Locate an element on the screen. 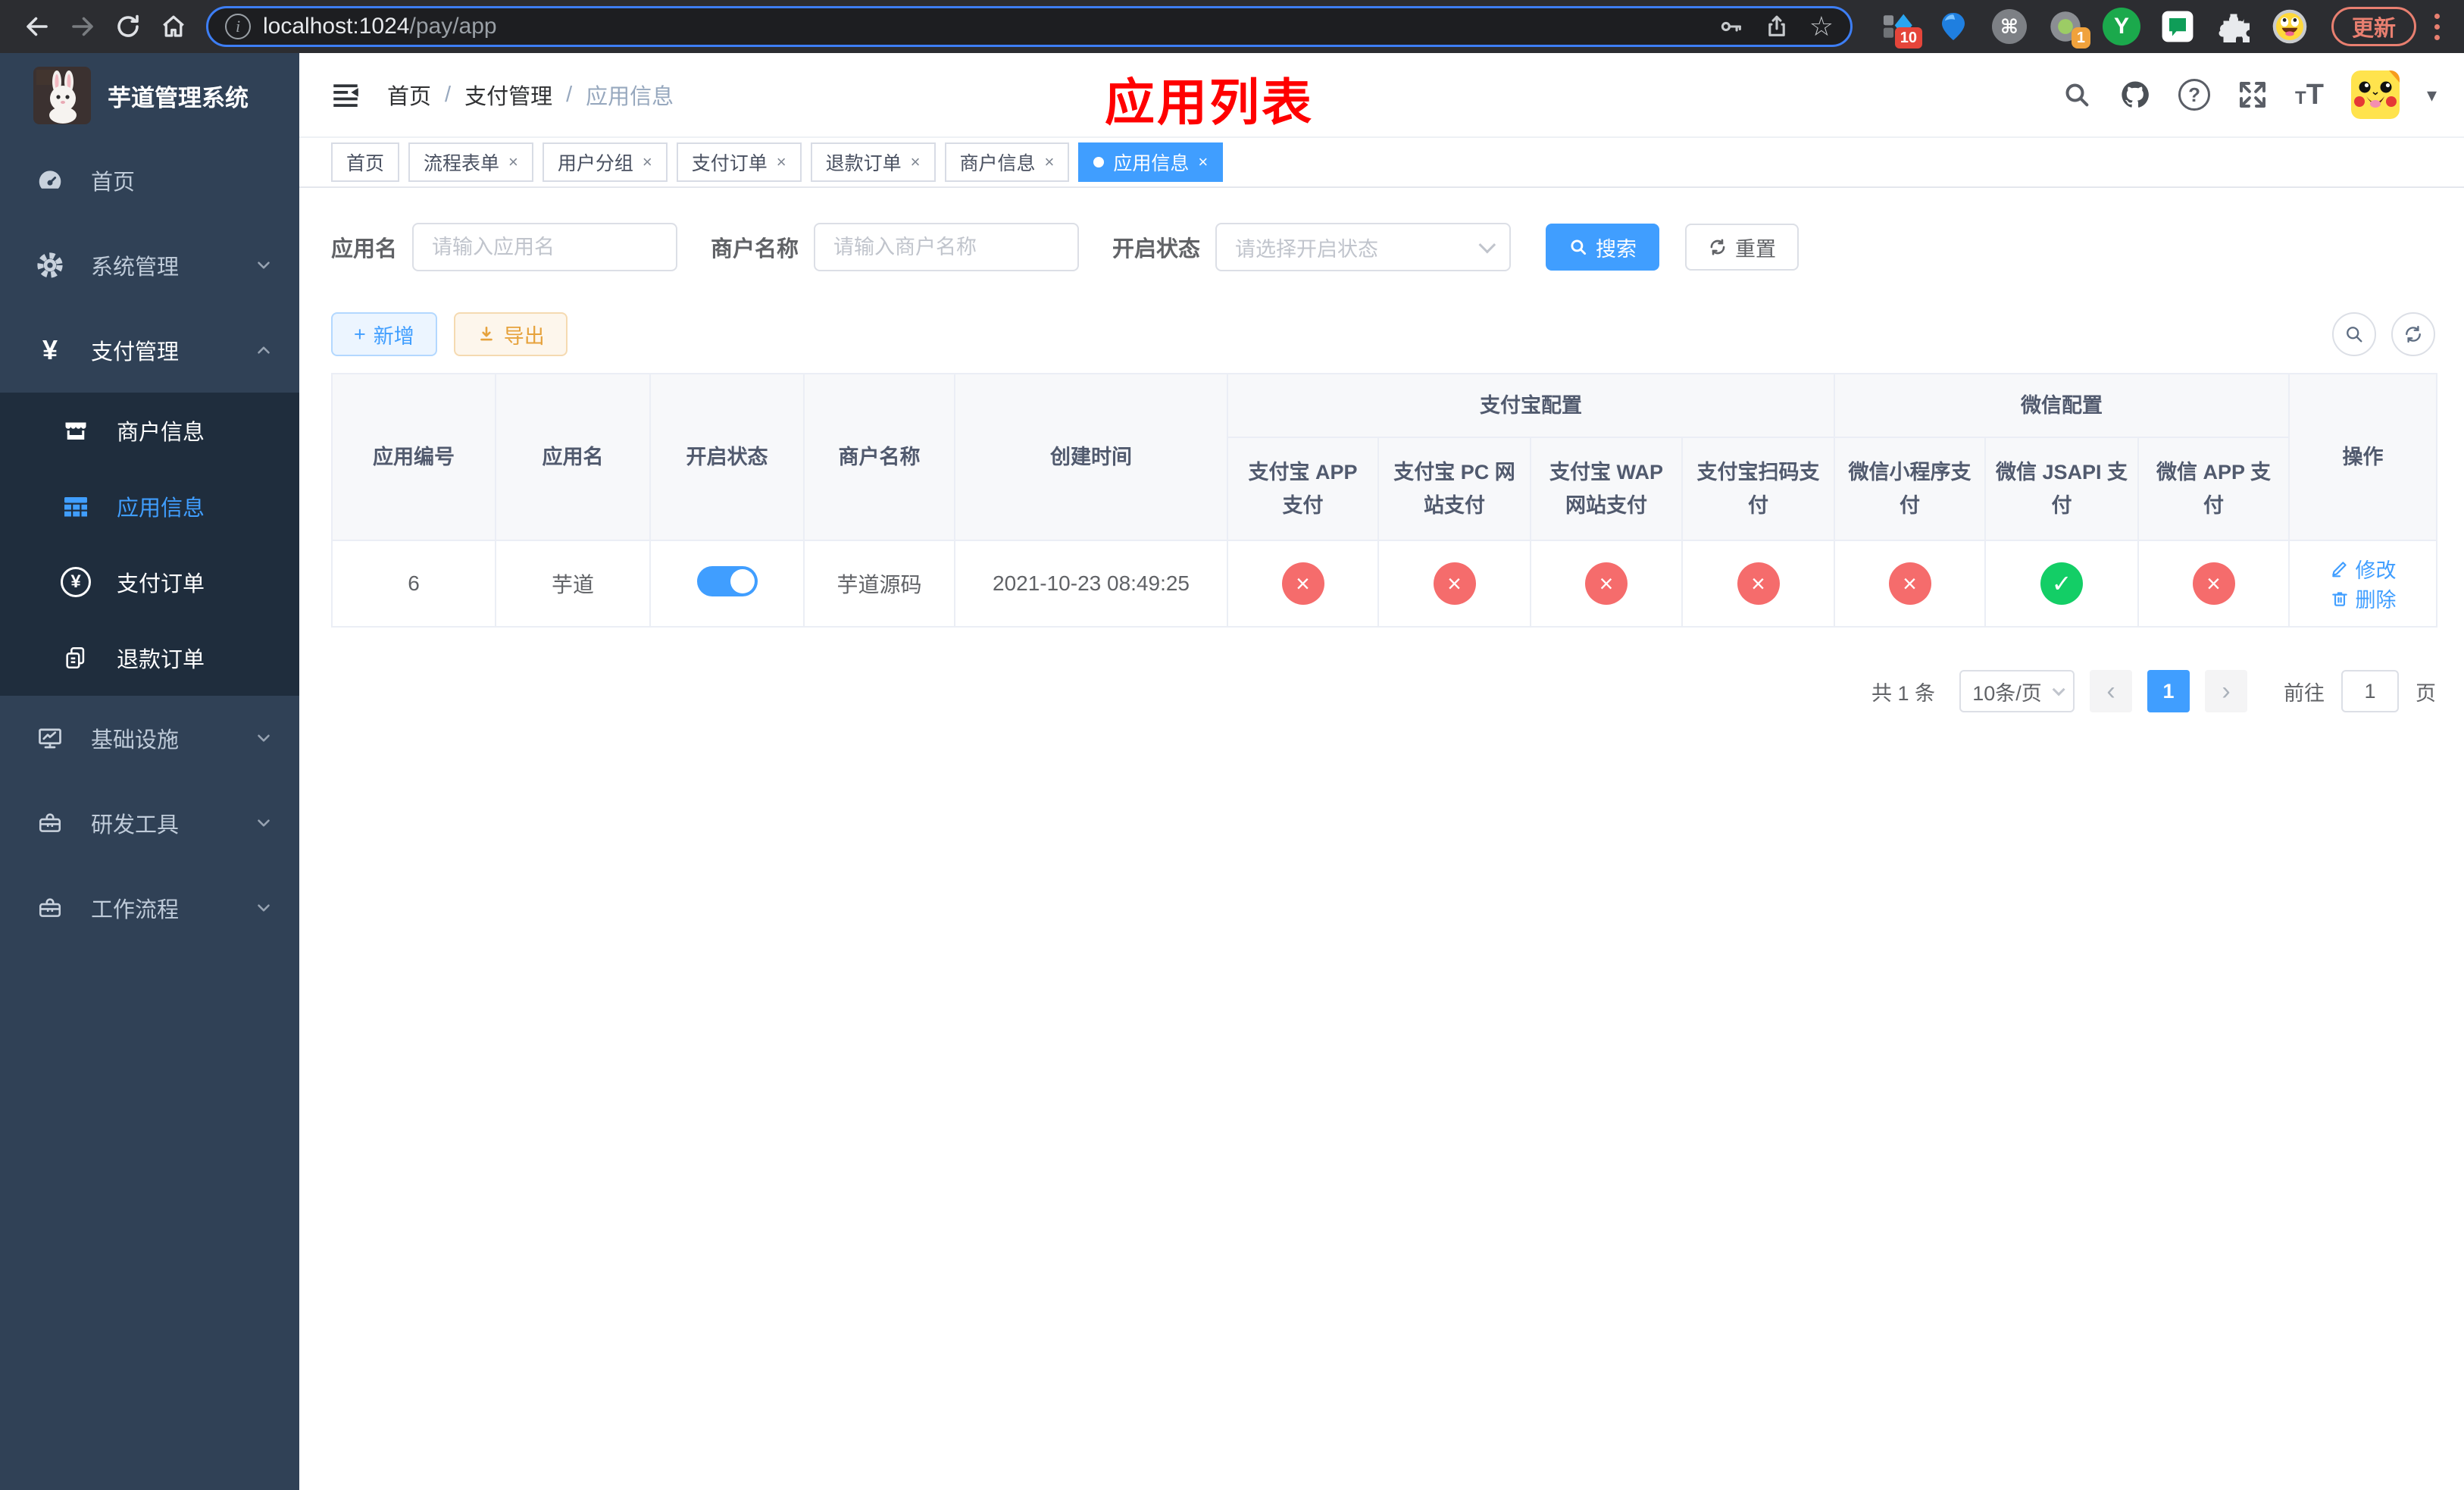 Image resolution: width=2464 pixels, height=1490 pixels. user-avatar is located at coordinates (2375, 94).